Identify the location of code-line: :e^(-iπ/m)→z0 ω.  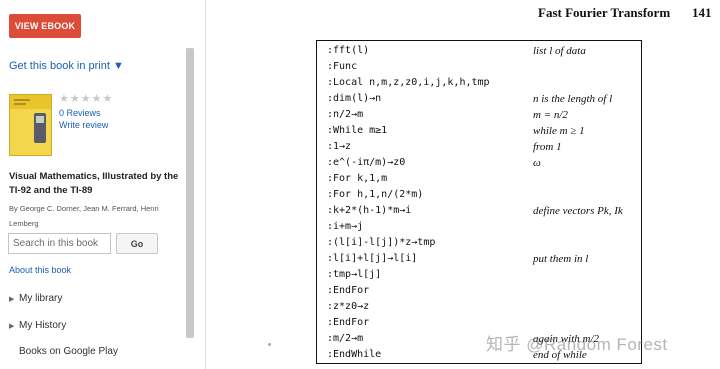
(479, 163).